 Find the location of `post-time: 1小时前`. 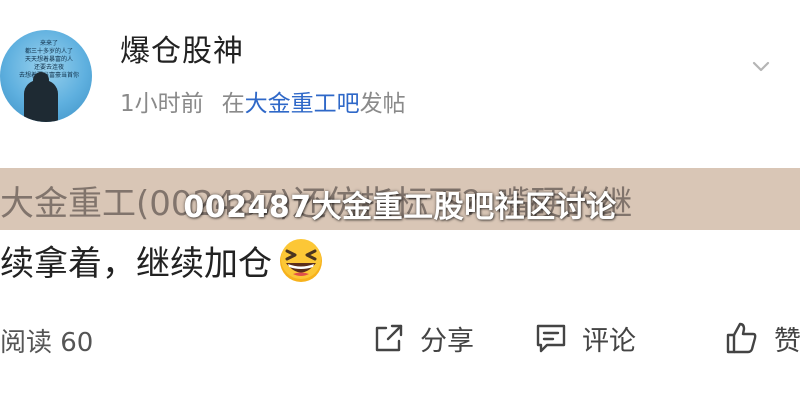

post-time: 1小时前 is located at coordinates (162, 104).